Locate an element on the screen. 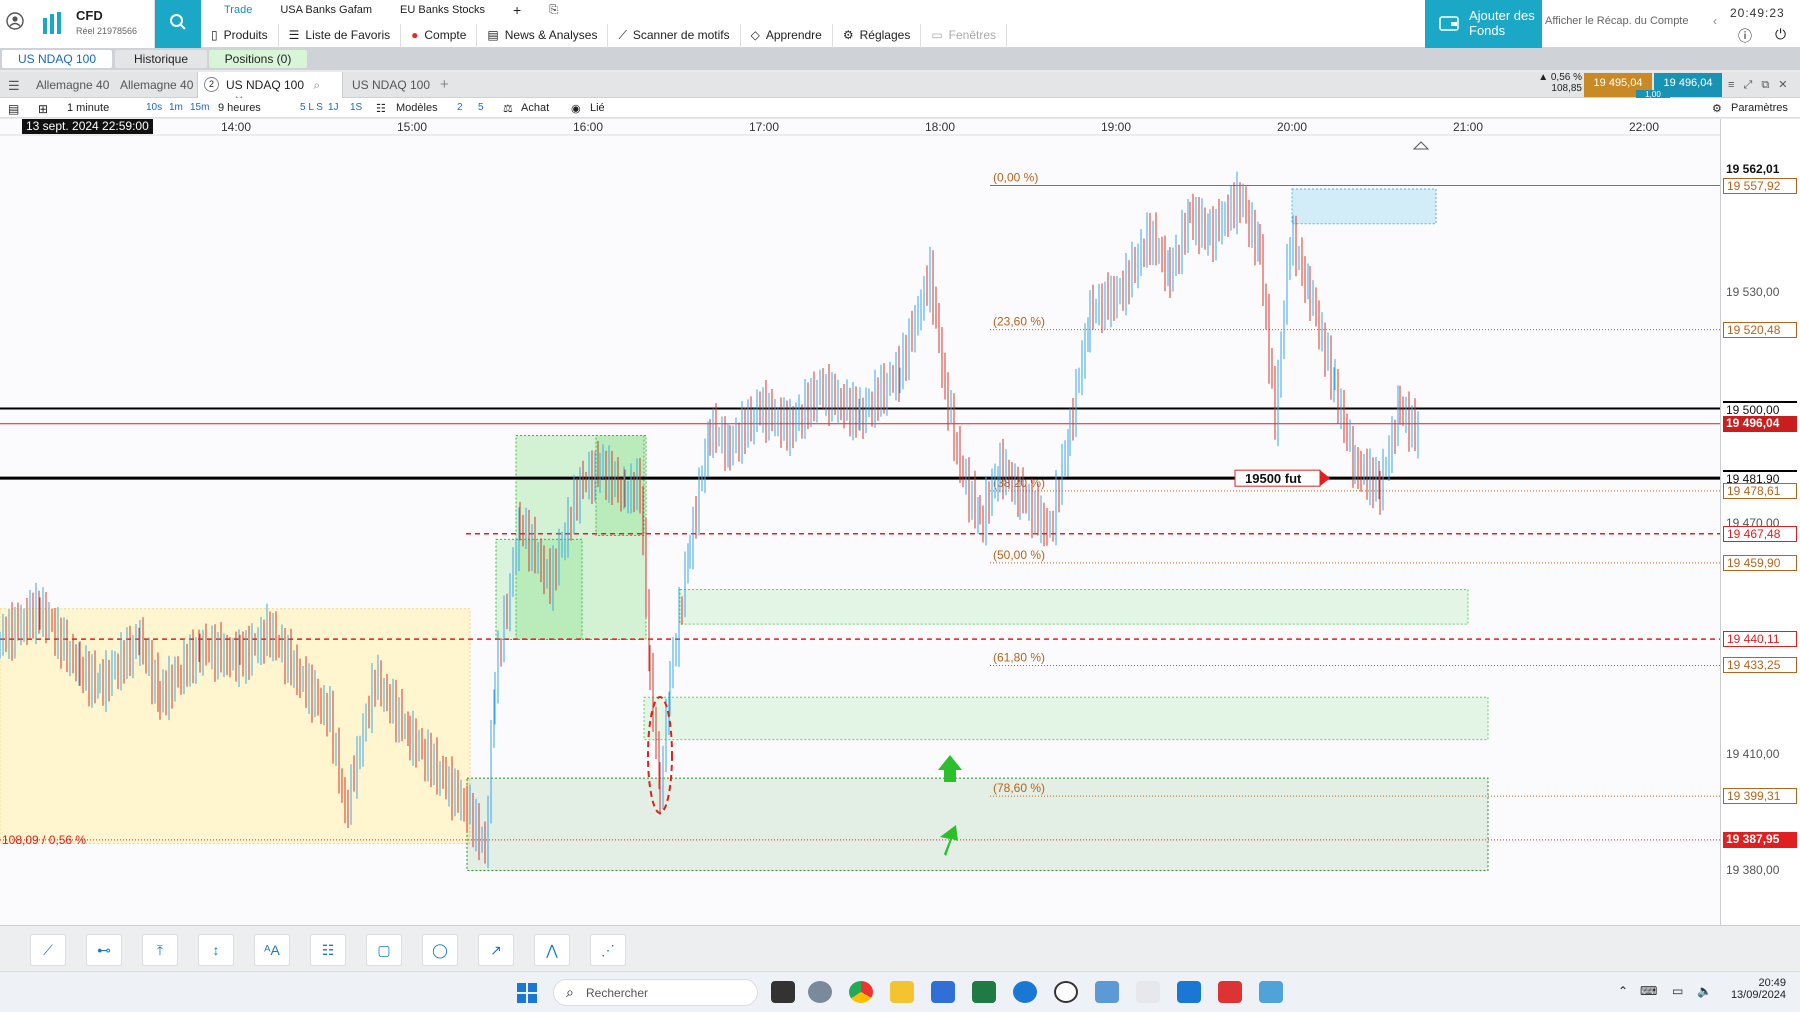  menu-news: ▤ News & Analyses is located at coordinates (543, 36).